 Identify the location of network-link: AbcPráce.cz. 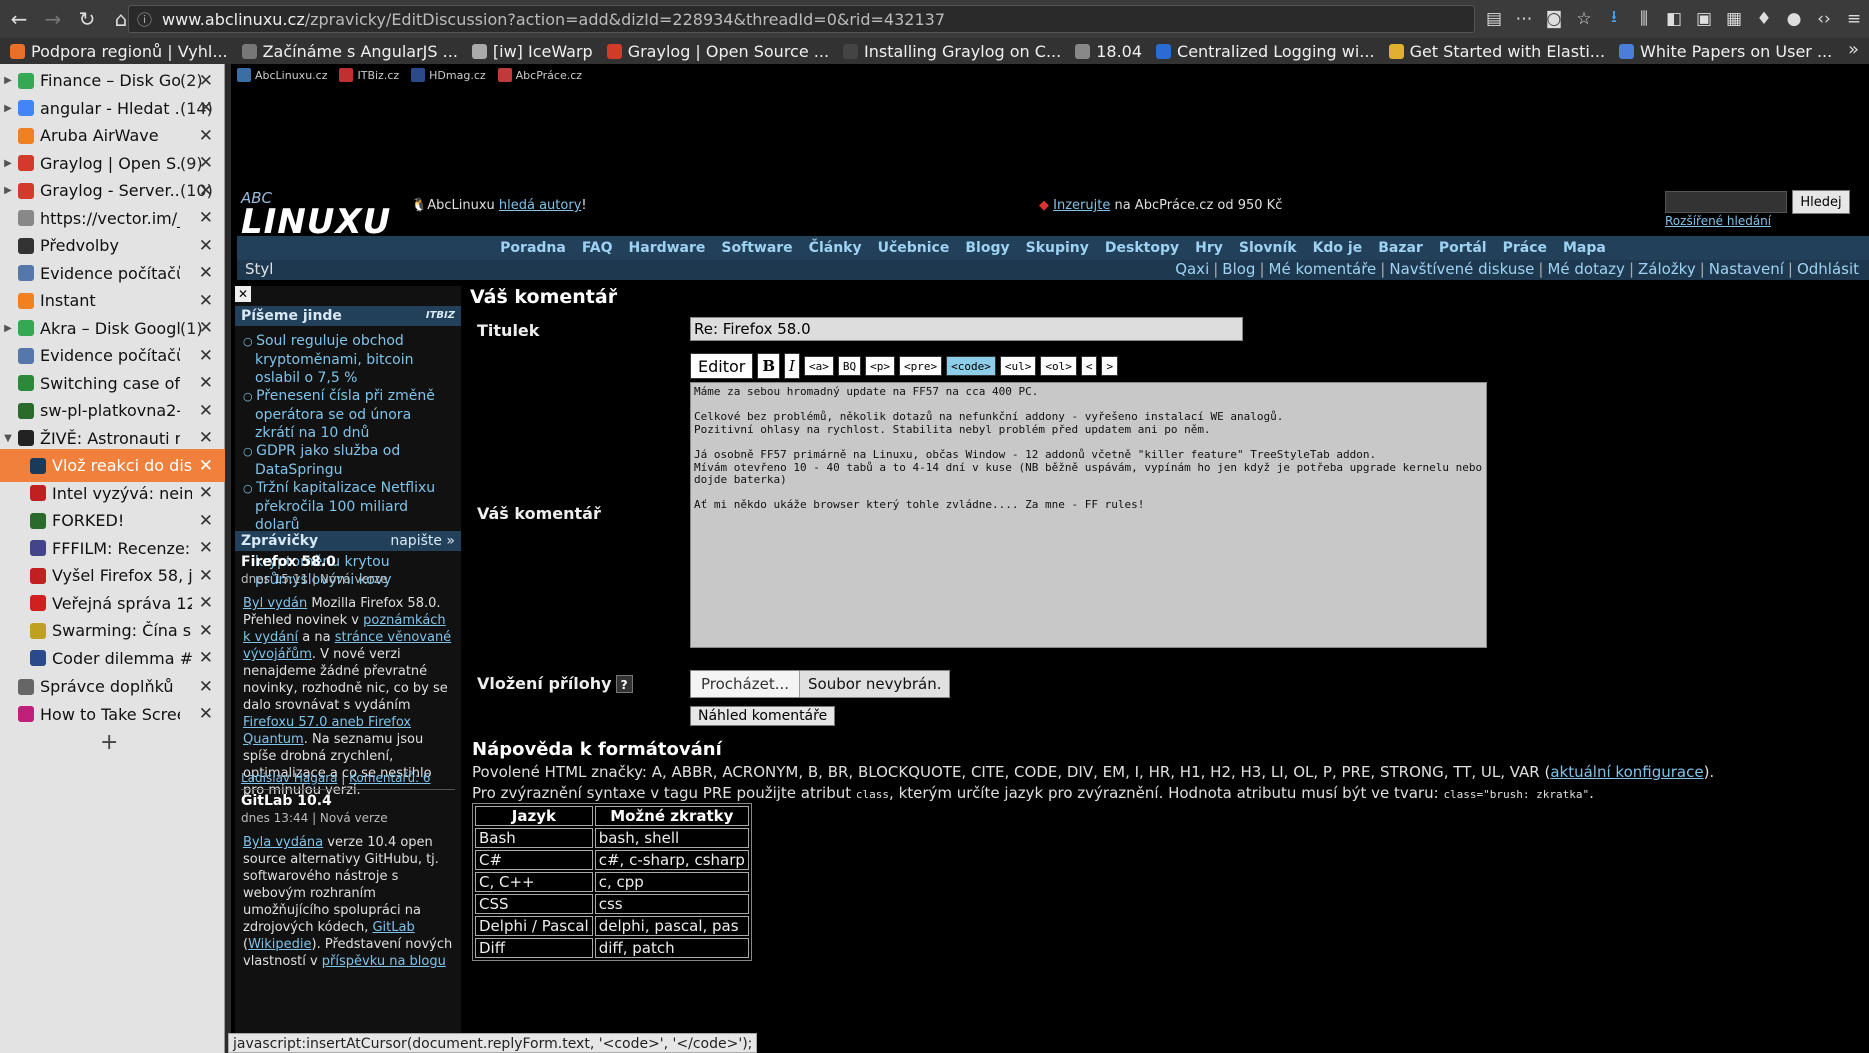
(539, 75).